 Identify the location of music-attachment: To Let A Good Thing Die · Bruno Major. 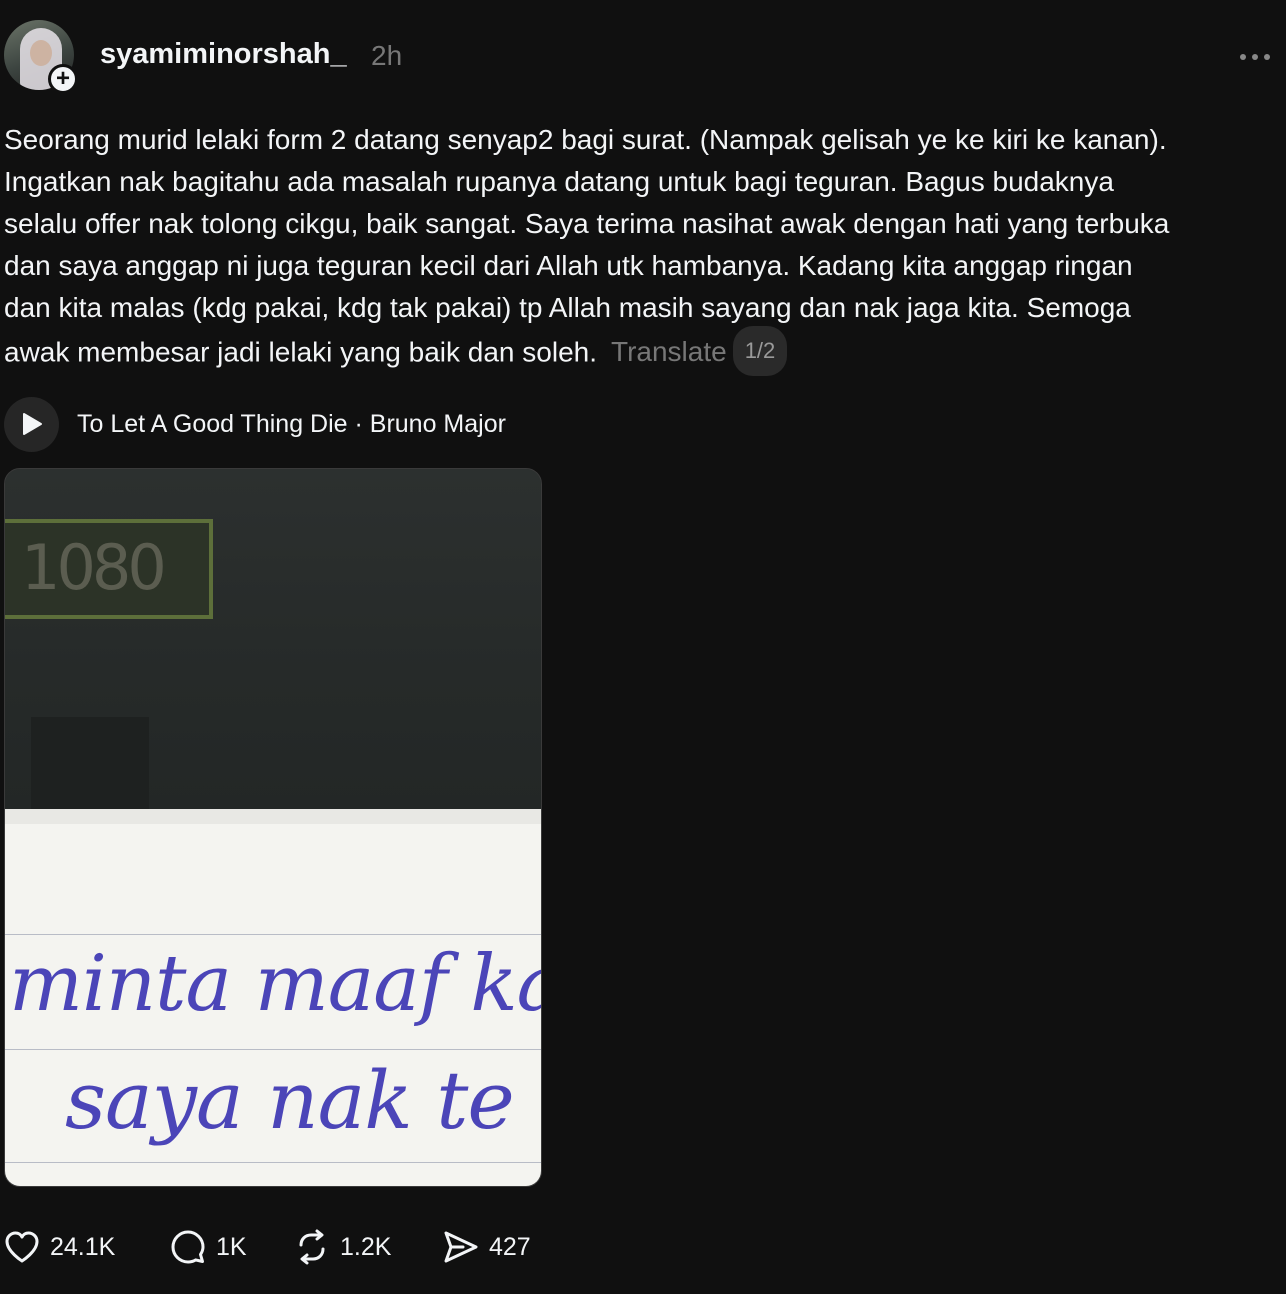
(255, 424).